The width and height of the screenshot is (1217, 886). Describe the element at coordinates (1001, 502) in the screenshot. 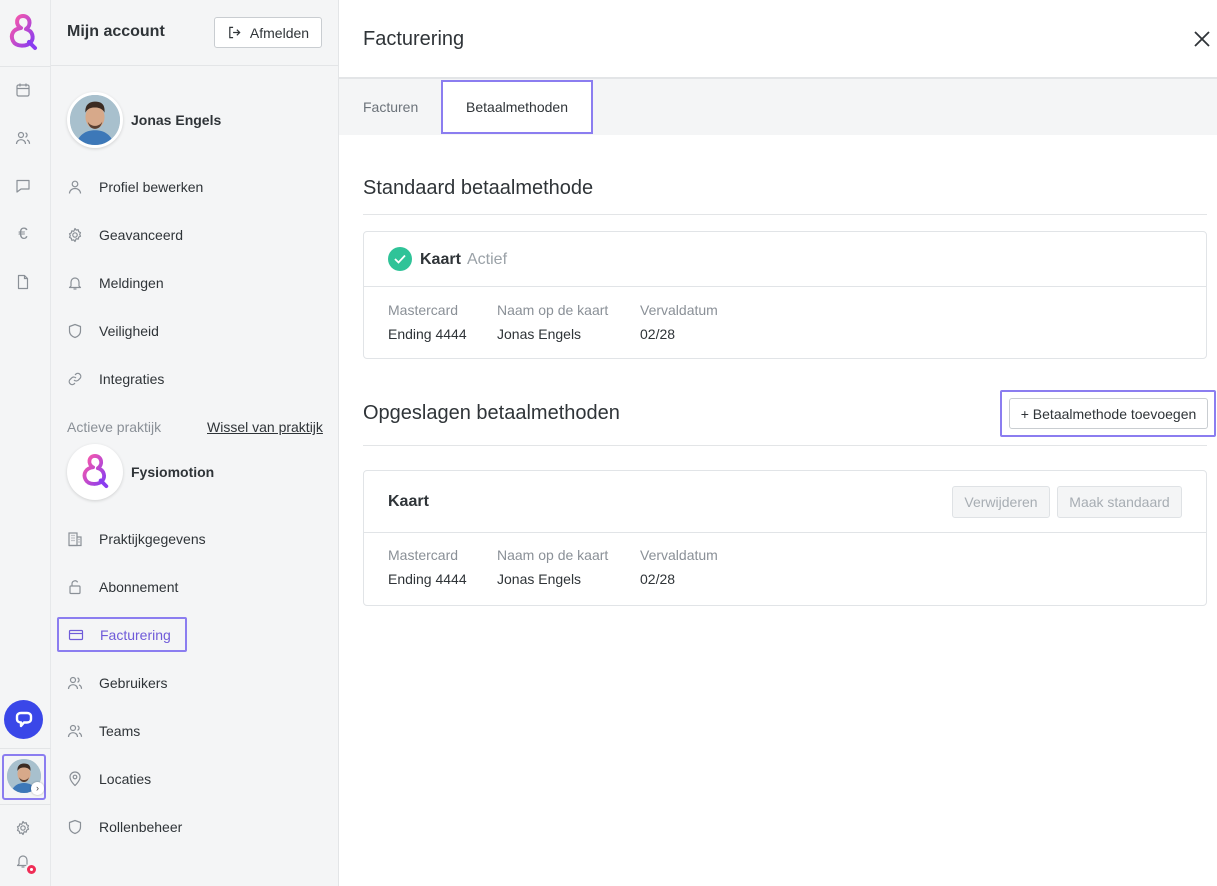

I see `remove-button: Verwijderen` at that location.